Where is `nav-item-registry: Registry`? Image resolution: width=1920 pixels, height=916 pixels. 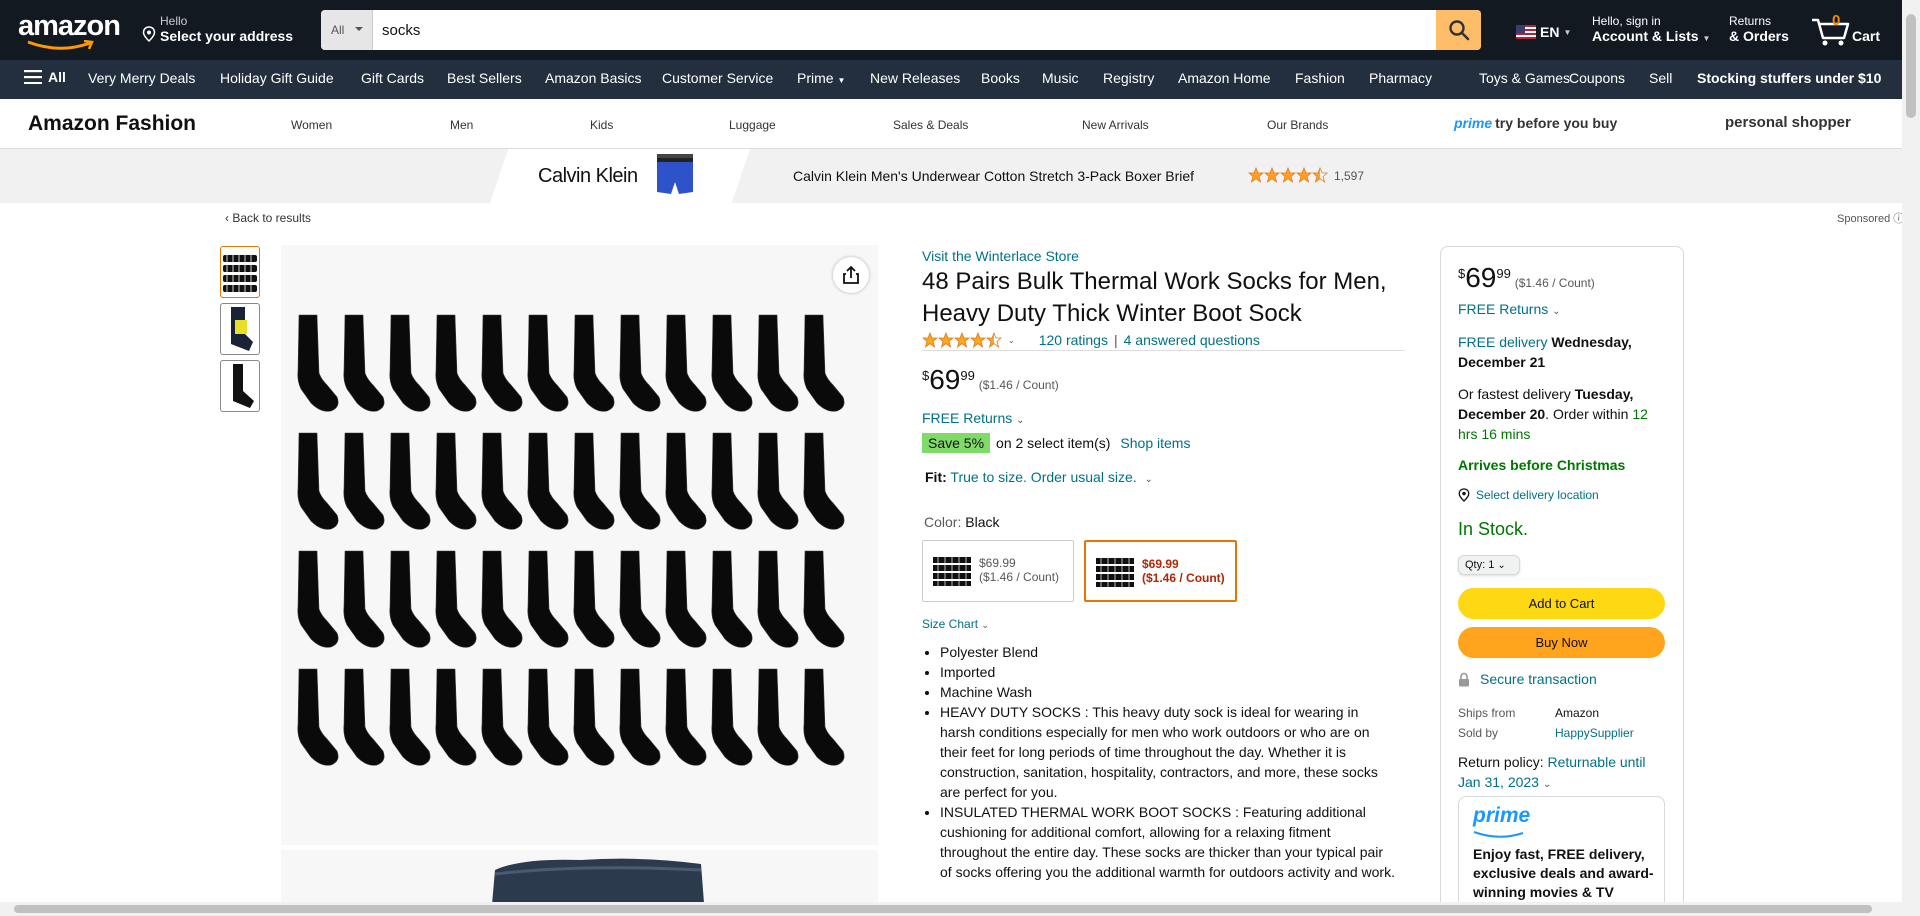
nav-item-registry: Registry is located at coordinates (1128, 78).